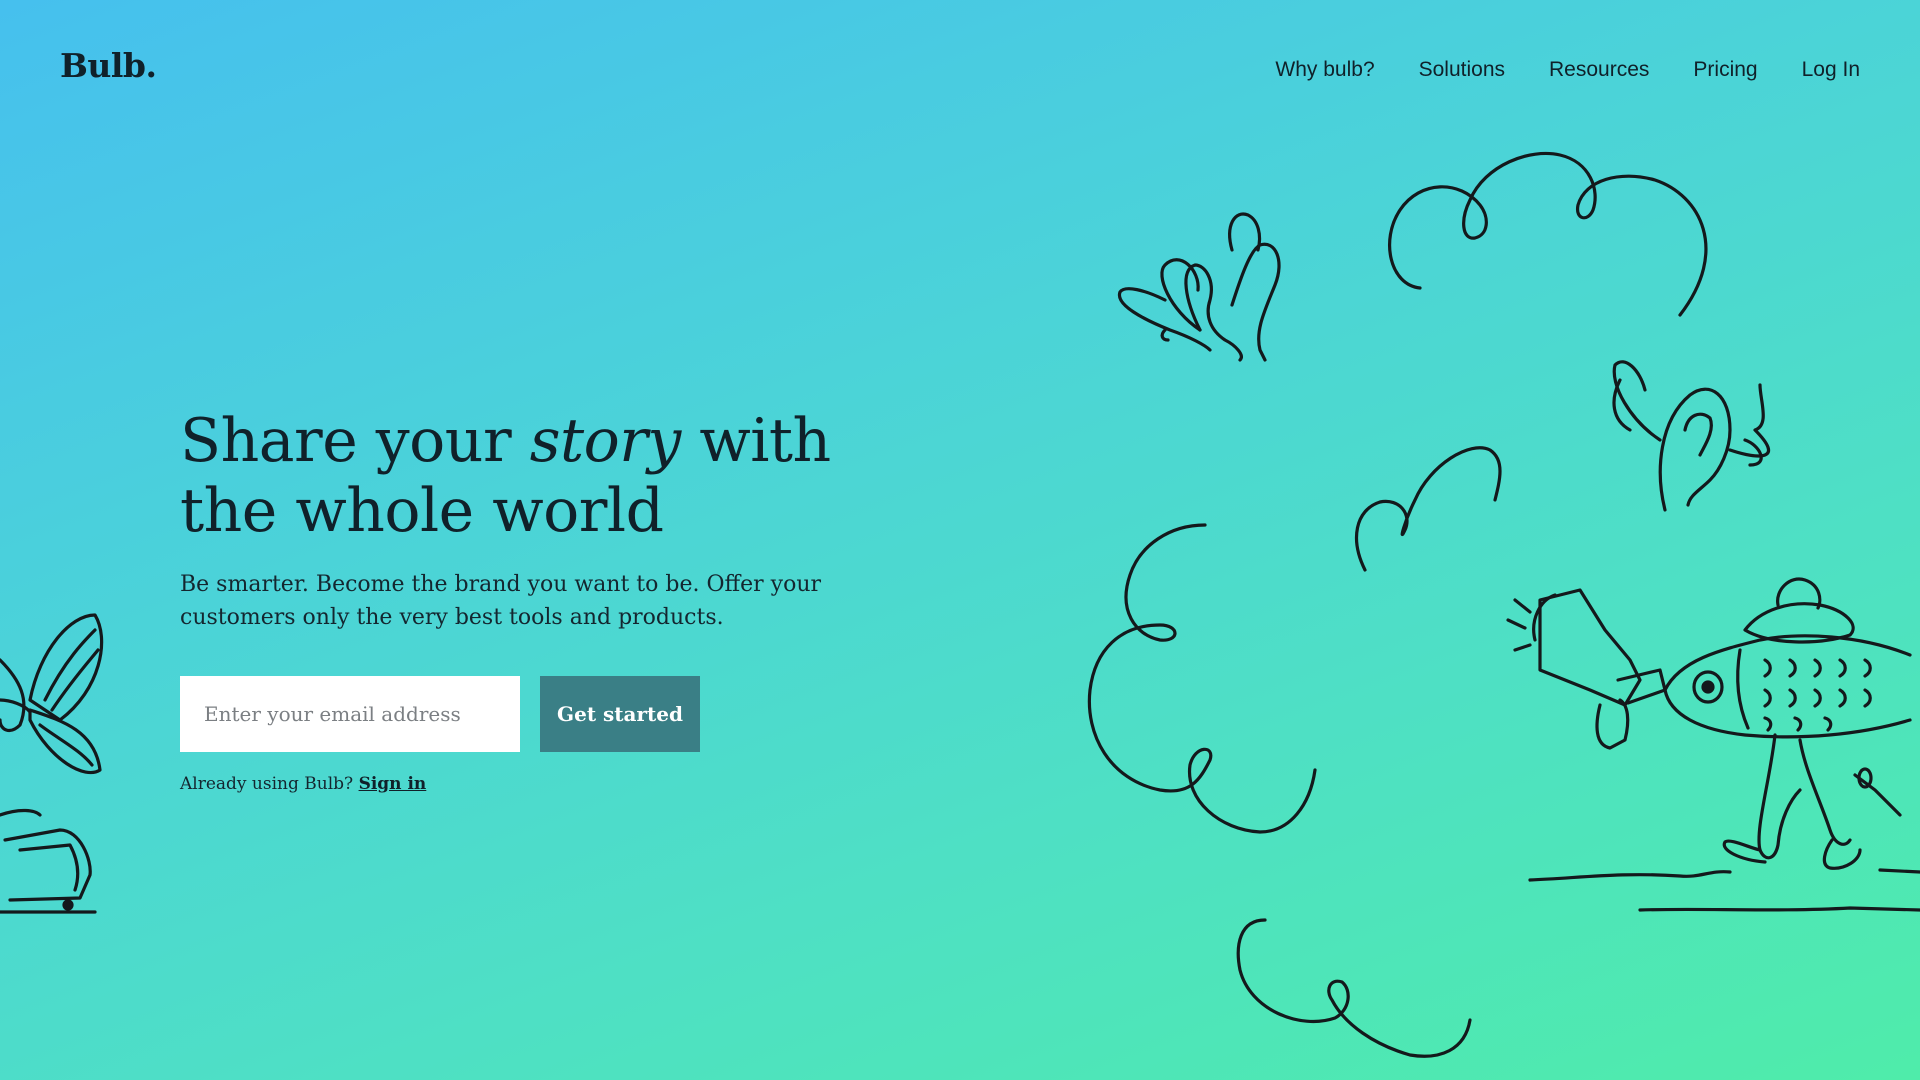 This screenshot has height=1080, width=1920. What do you see at coordinates (1462, 70) in the screenshot?
I see `nav-item-solutions: Solutions` at bounding box center [1462, 70].